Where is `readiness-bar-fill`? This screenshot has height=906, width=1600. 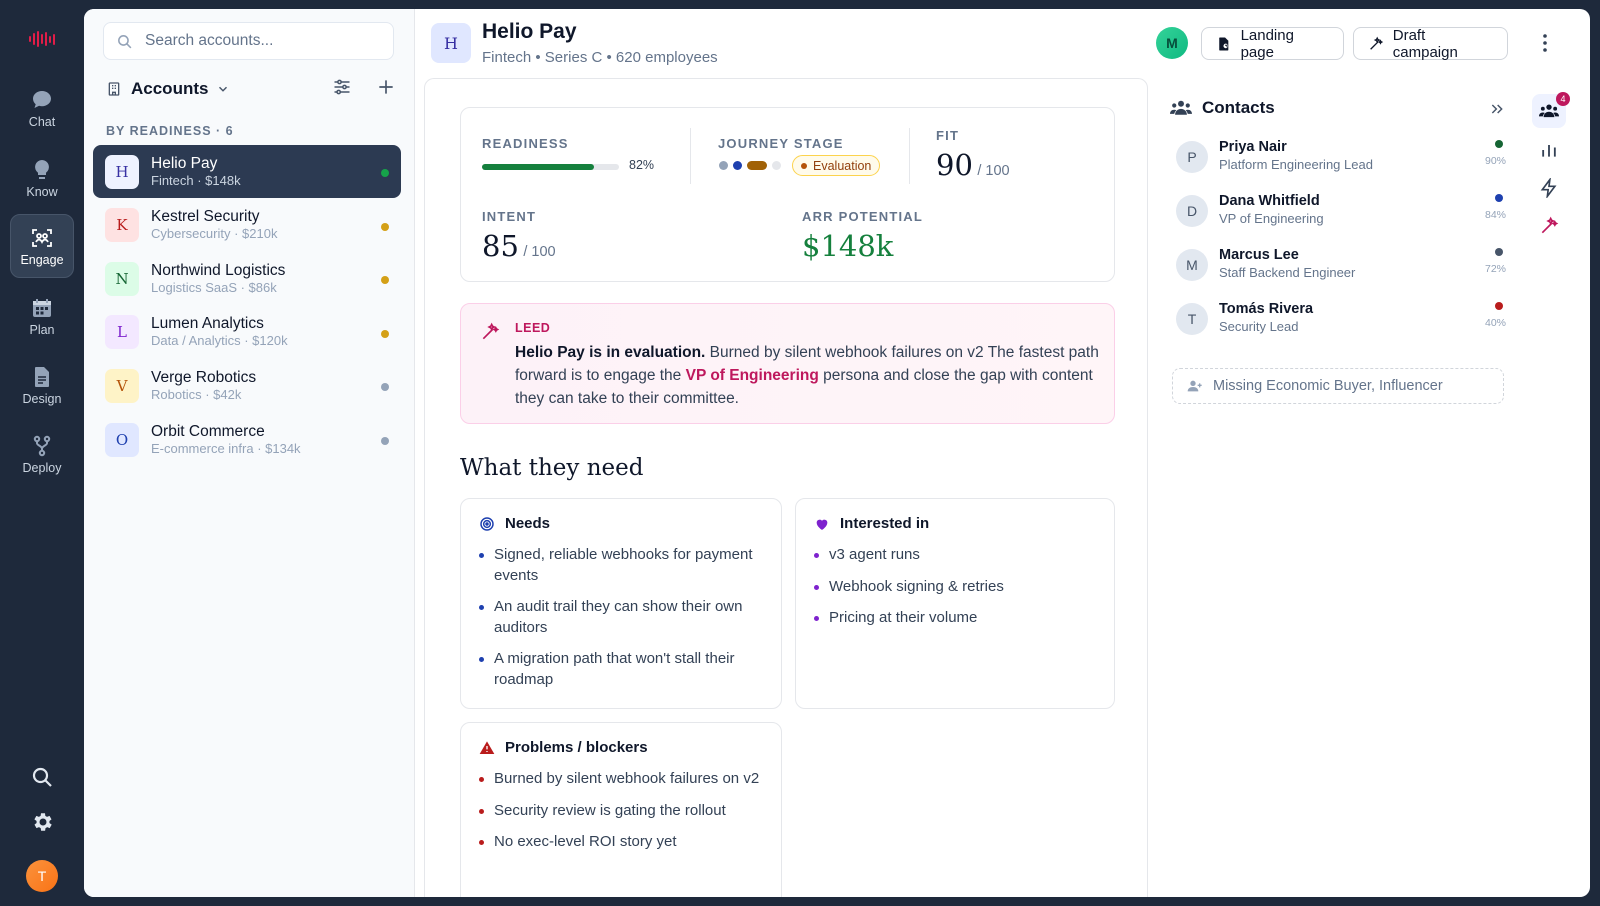 readiness-bar-fill is located at coordinates (538, 167).